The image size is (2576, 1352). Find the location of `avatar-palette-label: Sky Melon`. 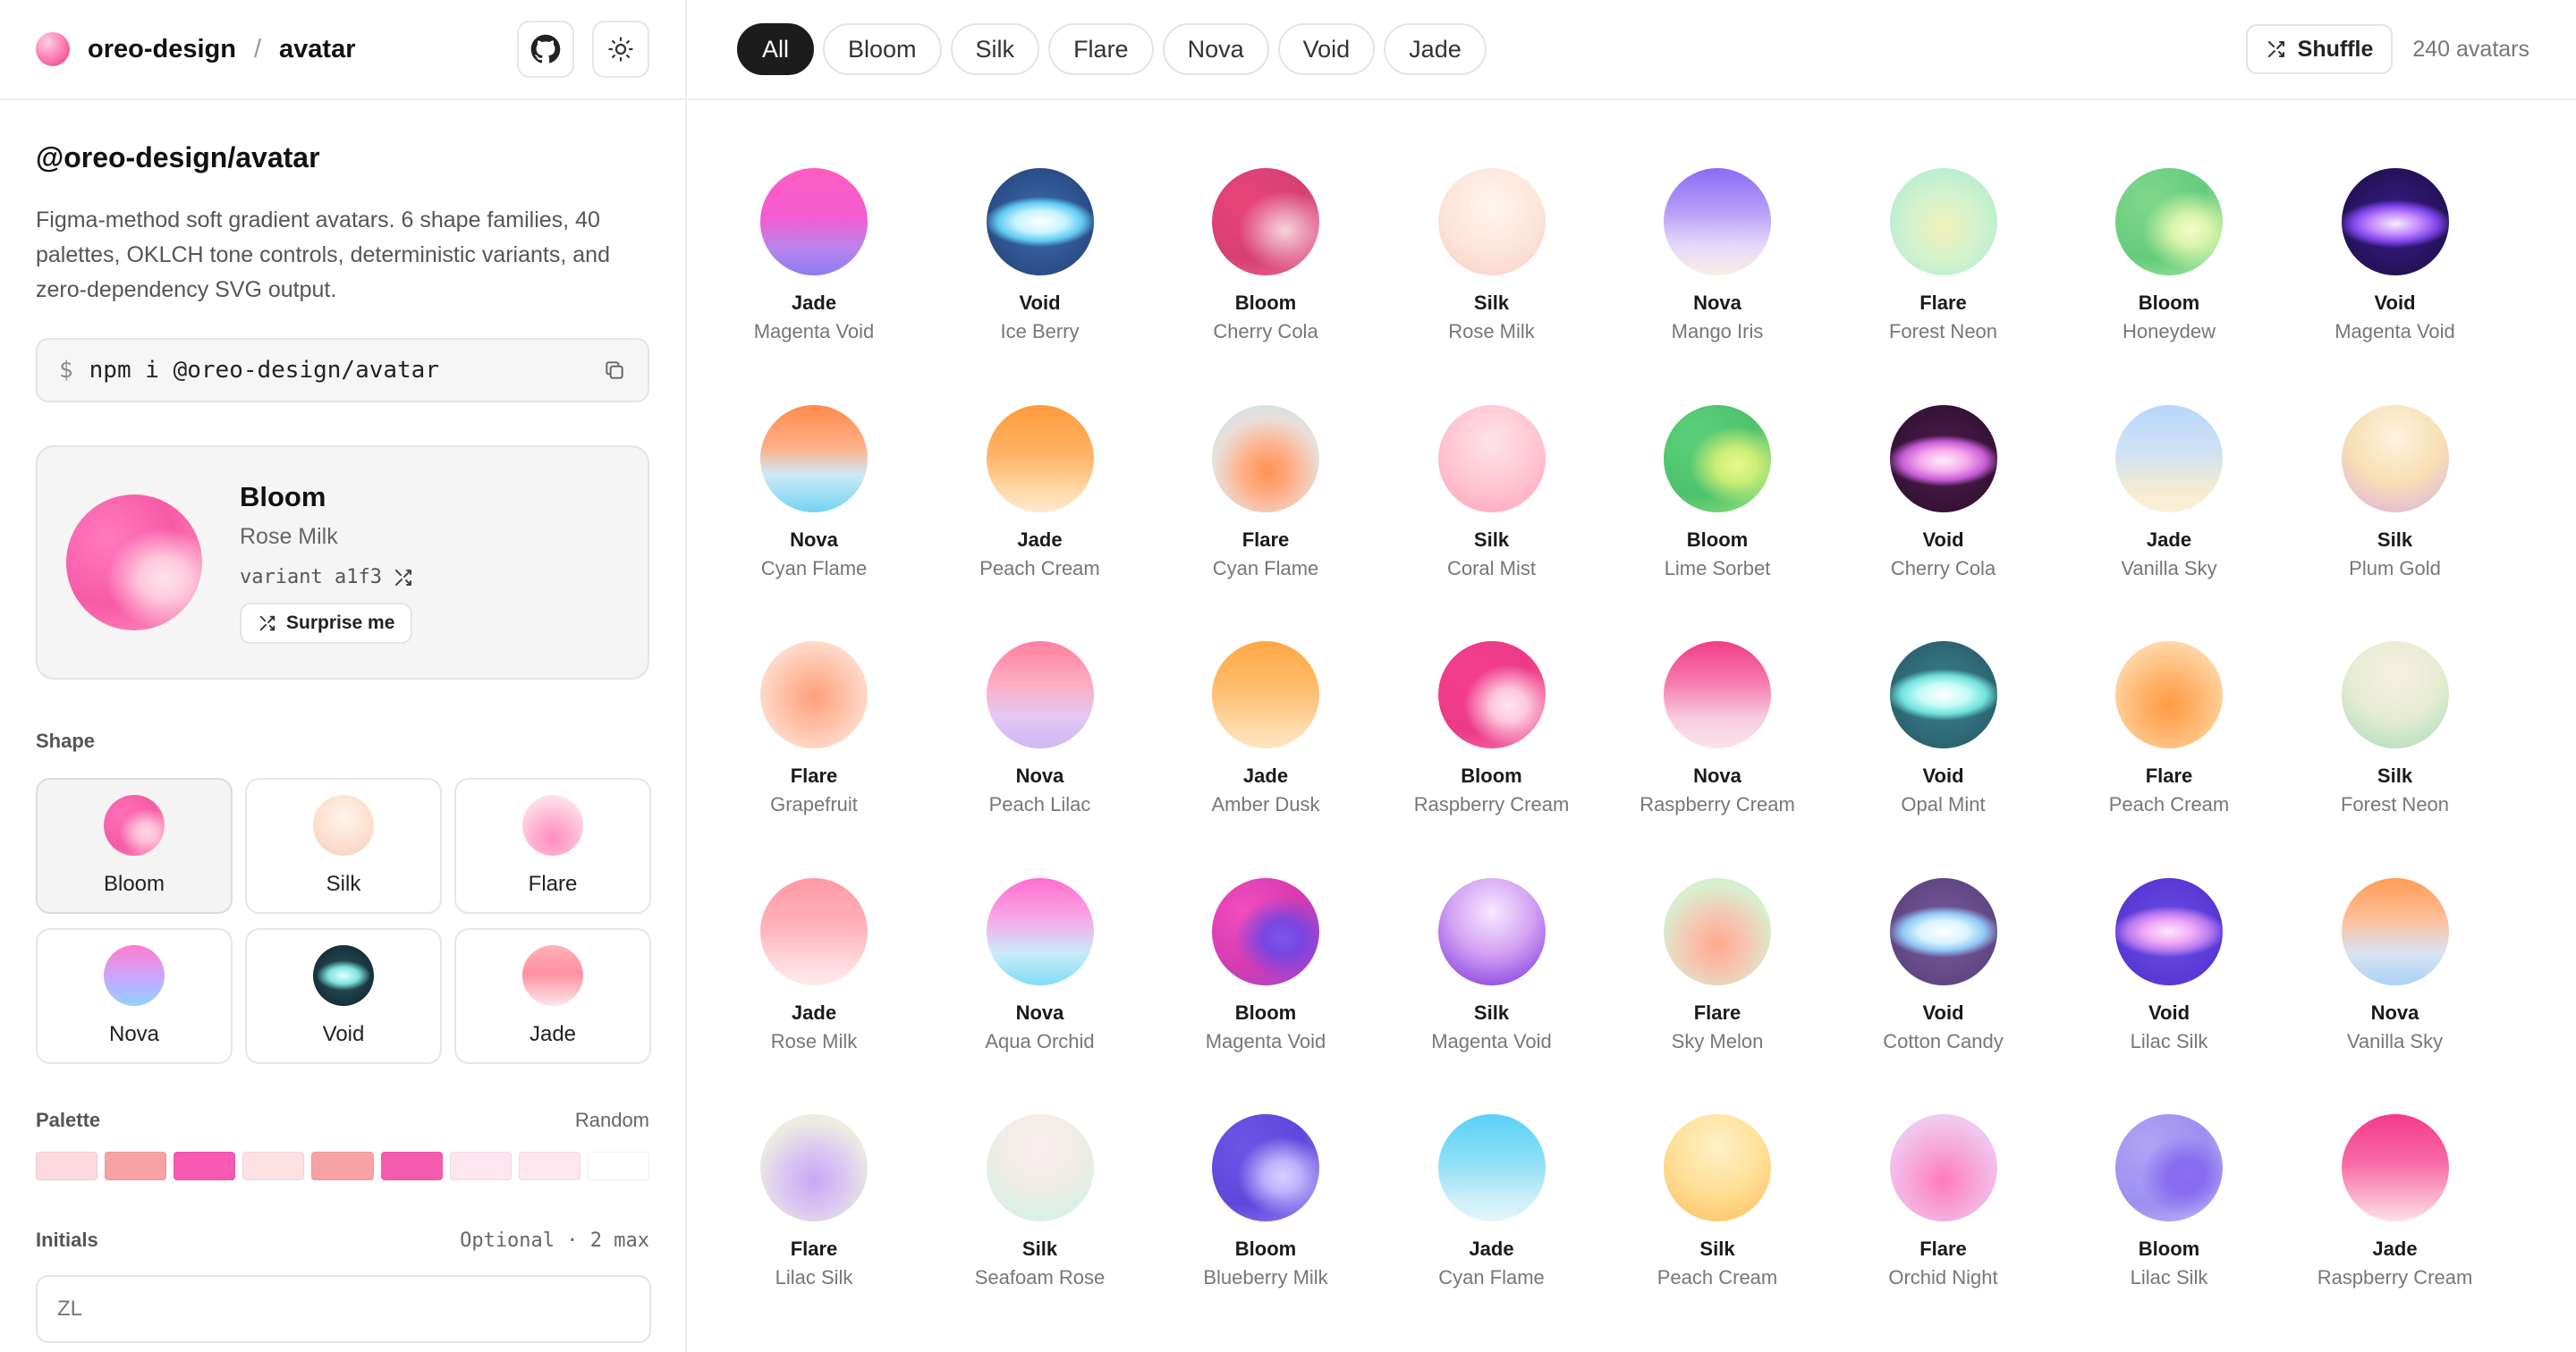

avatar-palette-label: Sky Melon is located at coordinates (1717, 1040).